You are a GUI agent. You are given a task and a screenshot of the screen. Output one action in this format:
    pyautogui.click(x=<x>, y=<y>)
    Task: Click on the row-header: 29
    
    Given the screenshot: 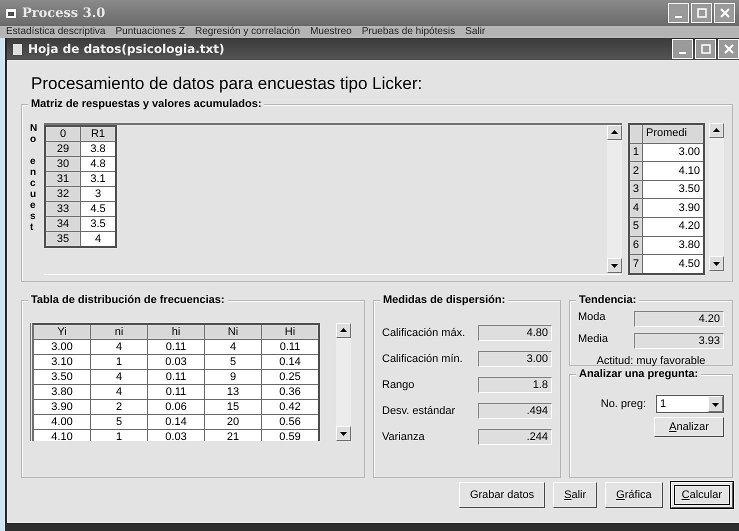 What is the action you would take?
    pyautogui.click(x=62, y=149)
    